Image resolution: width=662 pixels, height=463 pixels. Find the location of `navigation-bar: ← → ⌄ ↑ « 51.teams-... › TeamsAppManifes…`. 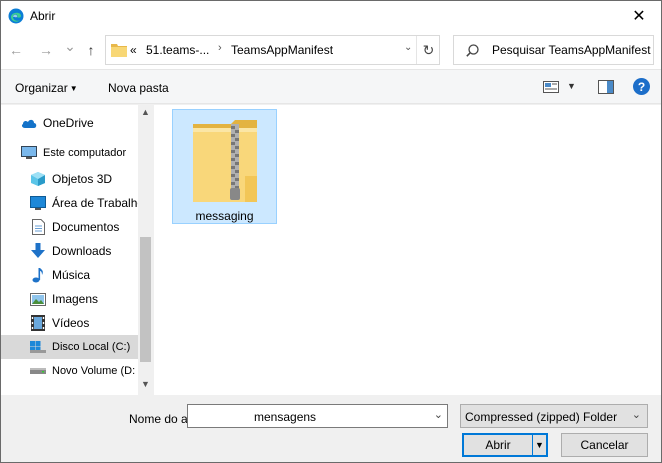

navigation-bar: ← → ⌄ ↑ « 51.teams-... › TeamsAppManifes… is located at coordinates (331, 50).